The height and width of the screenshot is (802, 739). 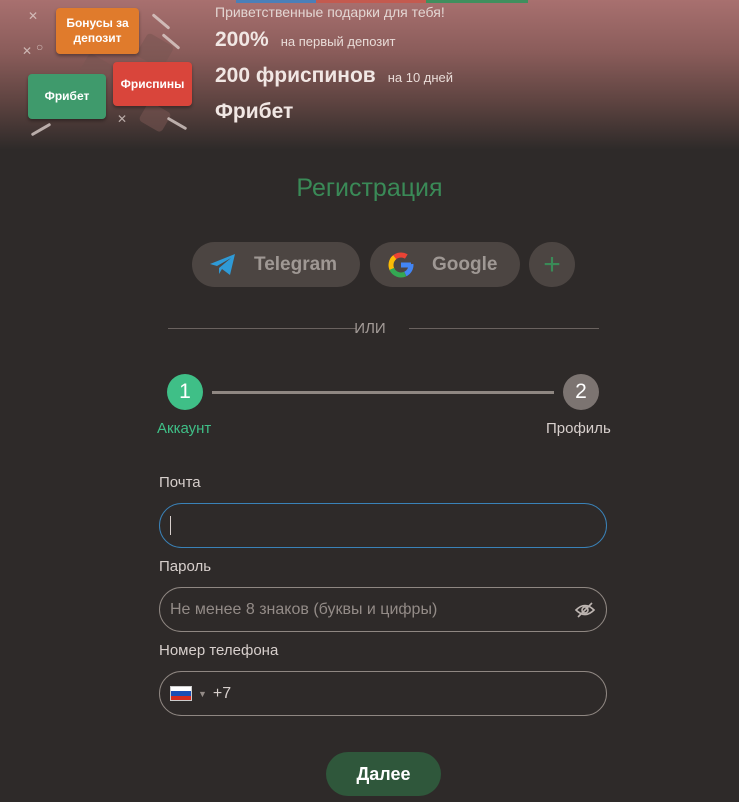 I want to click on russia-flag-icon, so click(x=181, y=693).